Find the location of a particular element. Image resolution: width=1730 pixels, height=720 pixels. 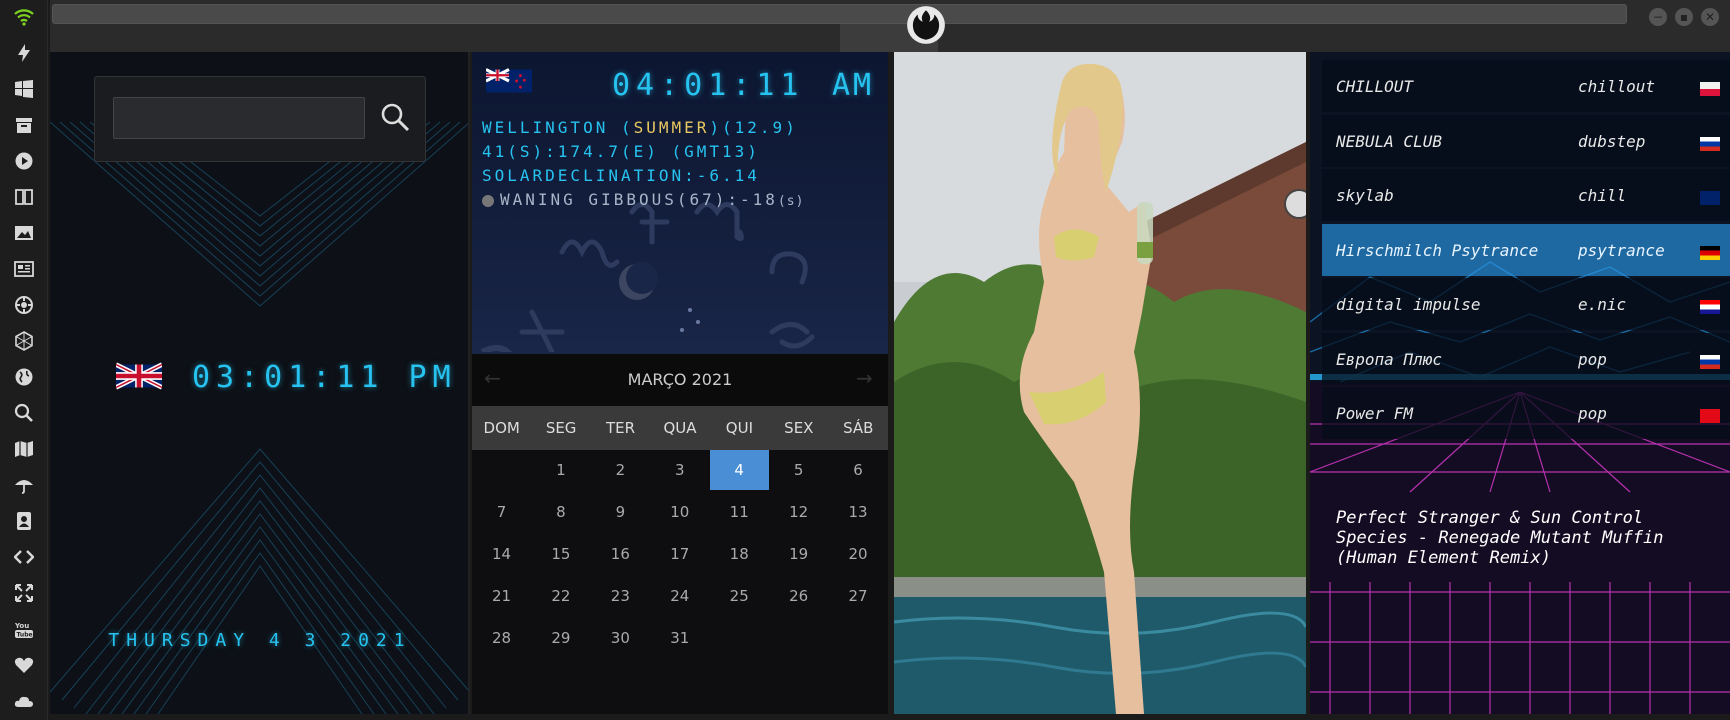

station-row: Европа Плюс pop is located at coordinates (1526, 358).